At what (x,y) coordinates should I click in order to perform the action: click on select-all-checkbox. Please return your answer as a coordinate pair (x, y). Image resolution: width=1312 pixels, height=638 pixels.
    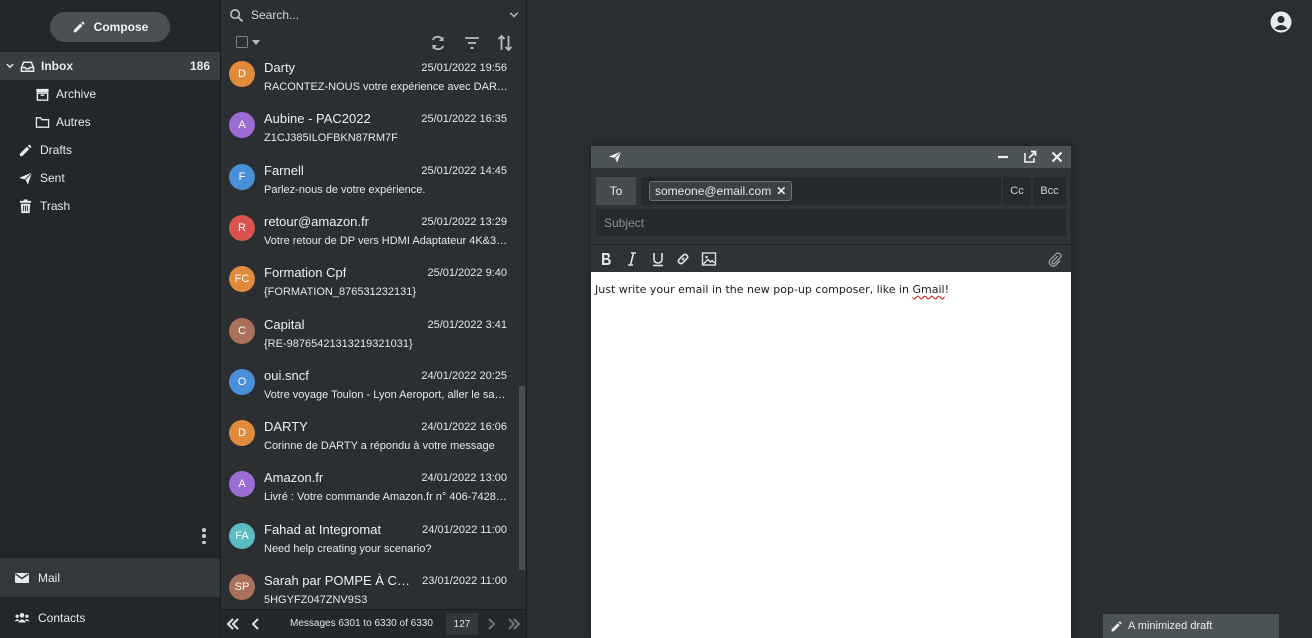
    Looking at the image, I should click on (242, 42).